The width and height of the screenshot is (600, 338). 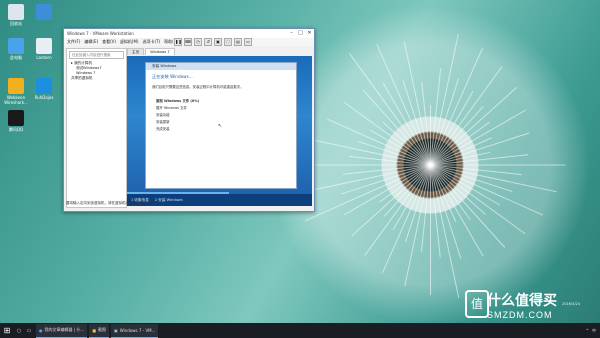 I want to click on desktop-icon: 腾讯QQ, so click(x=16, y=121).